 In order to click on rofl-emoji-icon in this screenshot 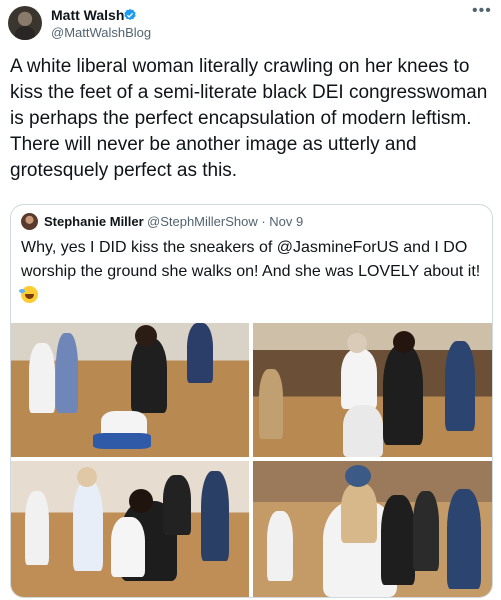, I will do `click(28, 294)`.